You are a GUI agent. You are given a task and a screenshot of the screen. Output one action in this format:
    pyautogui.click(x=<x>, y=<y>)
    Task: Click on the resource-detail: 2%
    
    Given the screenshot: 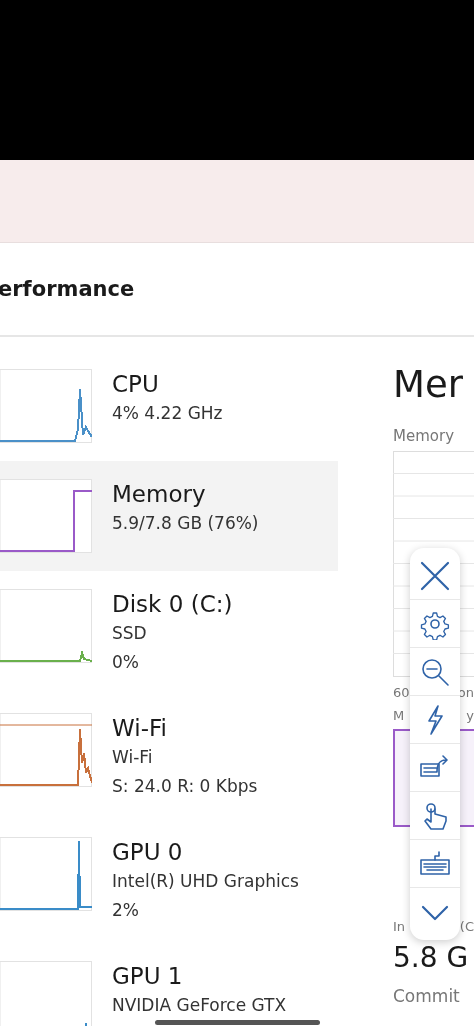 What is the action you would take?
    pyautogui.click(x=126, y=910)
    